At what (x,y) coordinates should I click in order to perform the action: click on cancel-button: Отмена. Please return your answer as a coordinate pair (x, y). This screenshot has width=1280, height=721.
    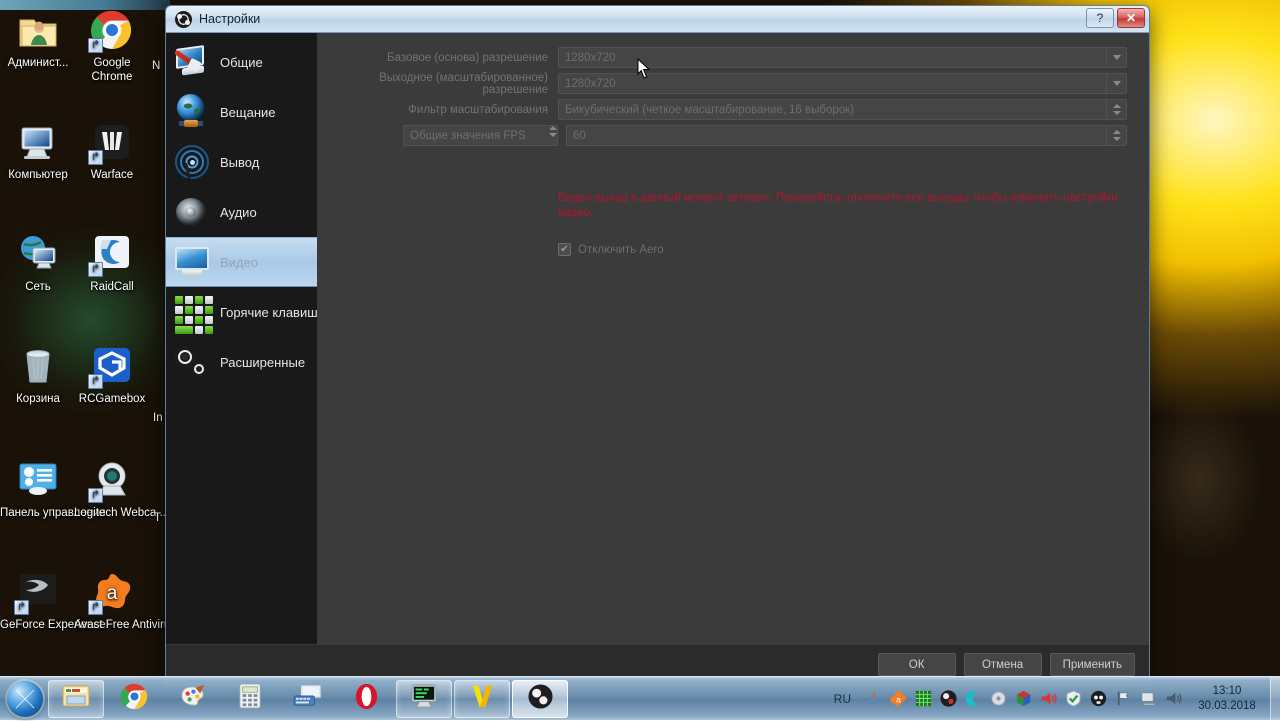
    Looking at the image, I should click on (1003, 664).